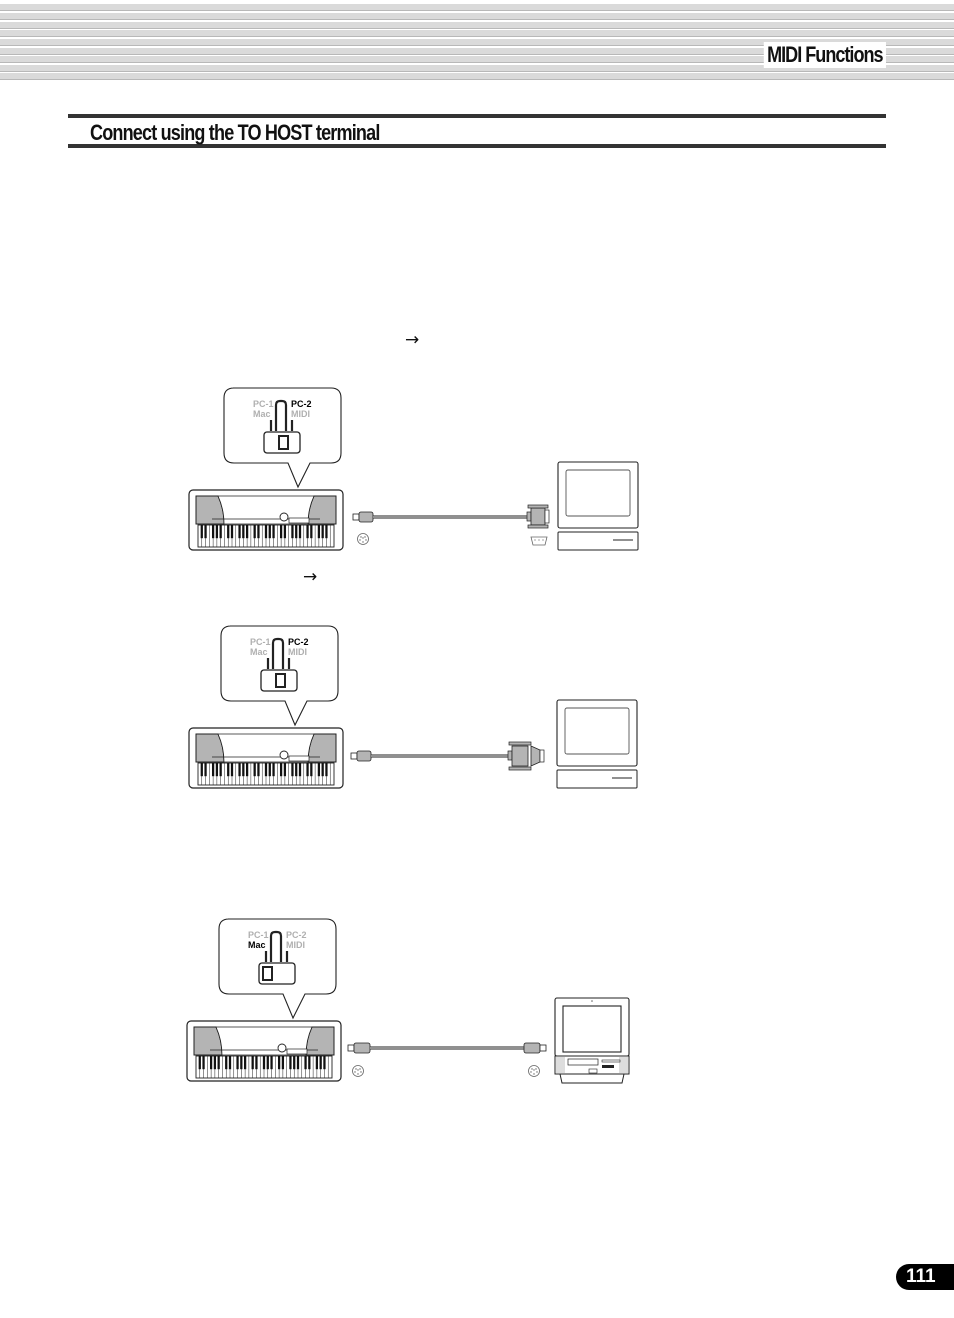  What do you see at coordinates (235, 132) in the screenshot?
I see `section-title: Connect using the TO HOST terminal` at bounding box center [235, 132].